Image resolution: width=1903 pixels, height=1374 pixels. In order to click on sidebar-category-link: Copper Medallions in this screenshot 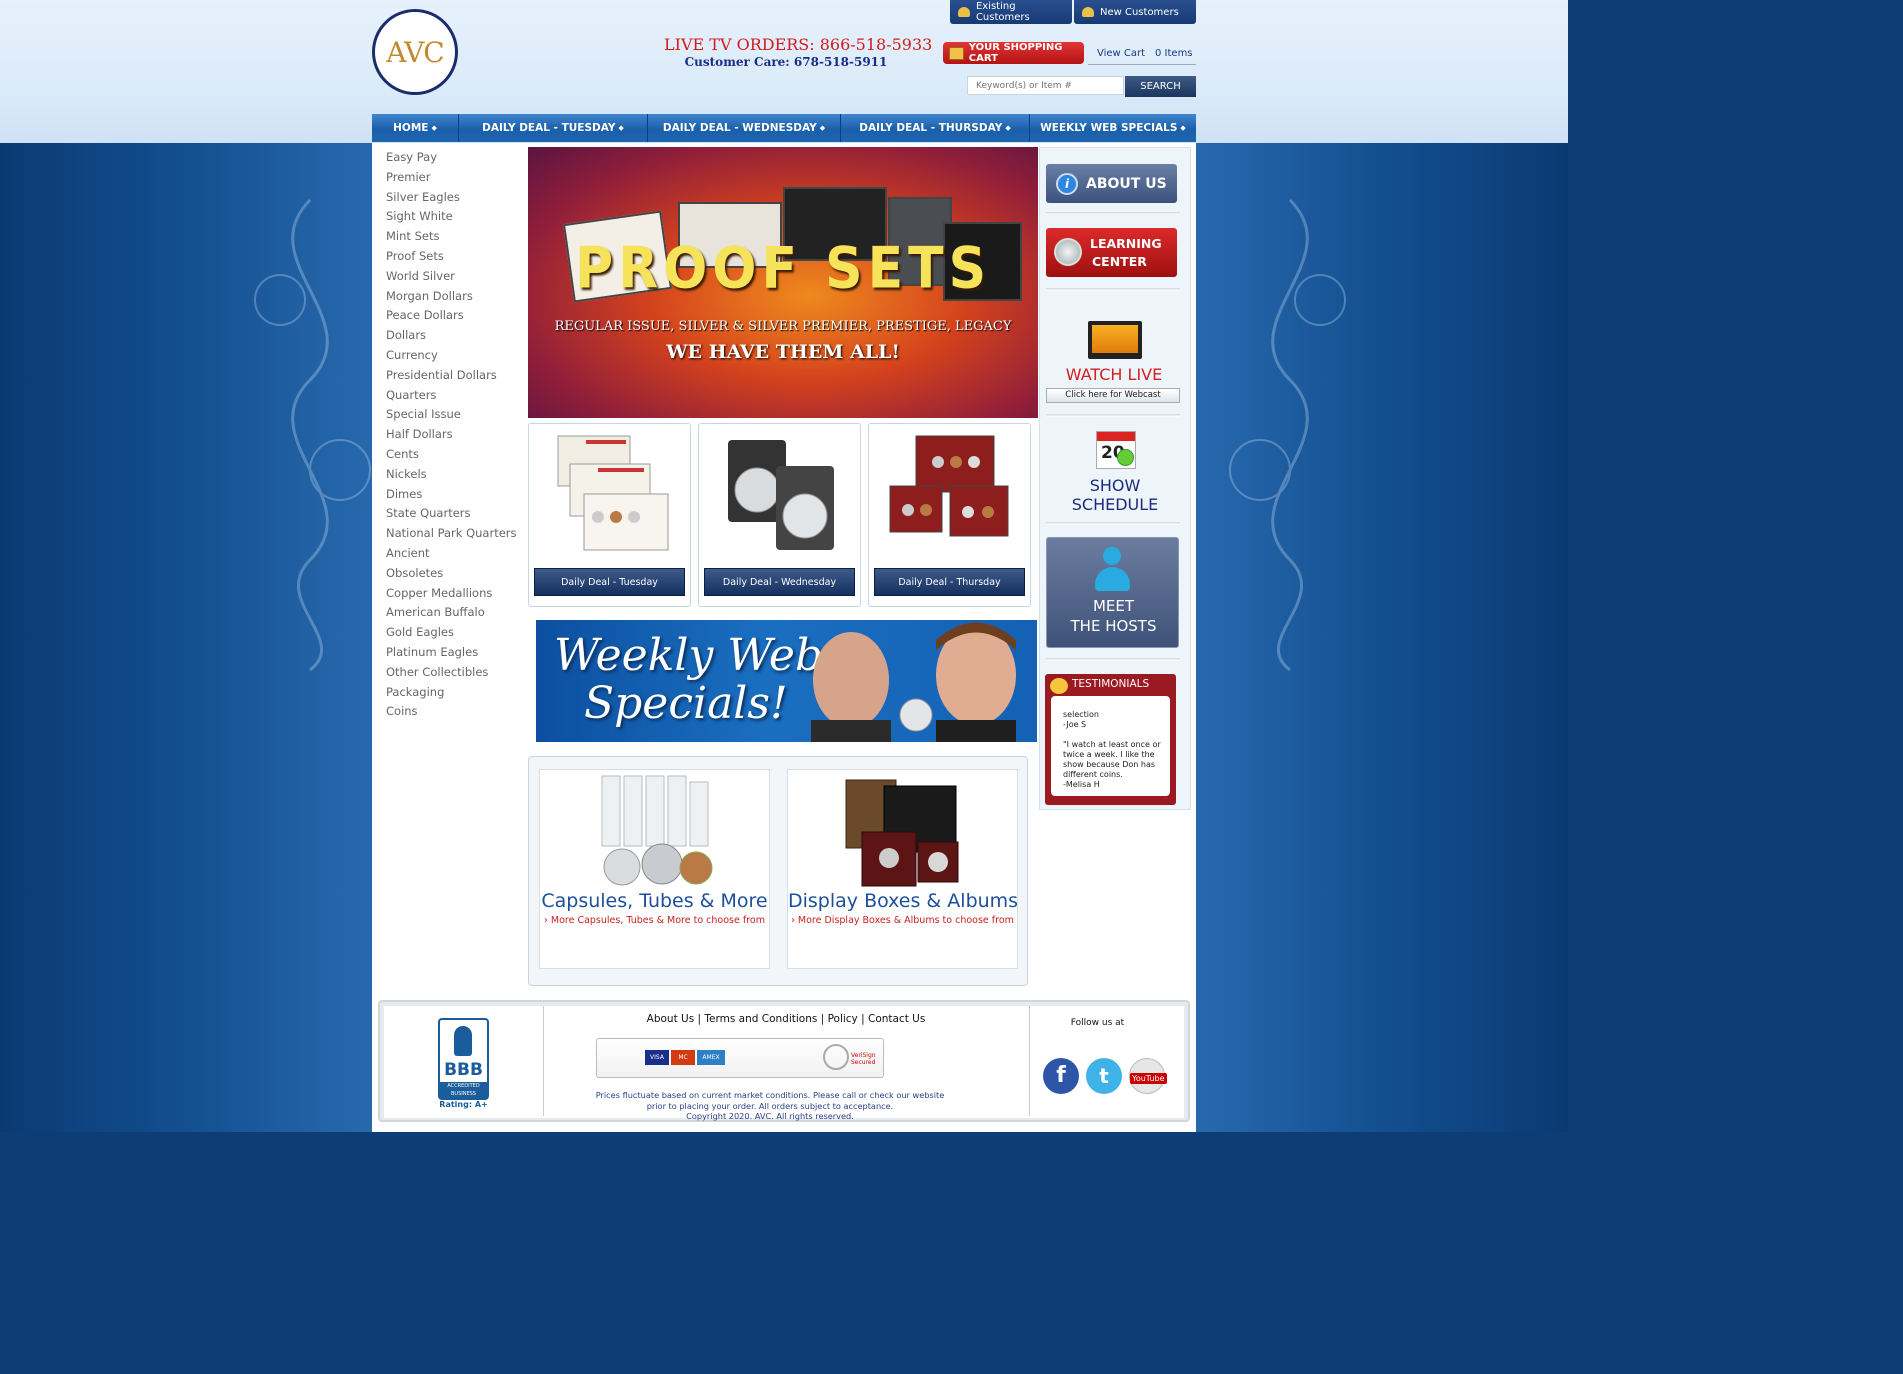, I will do `click(455, 594)`.